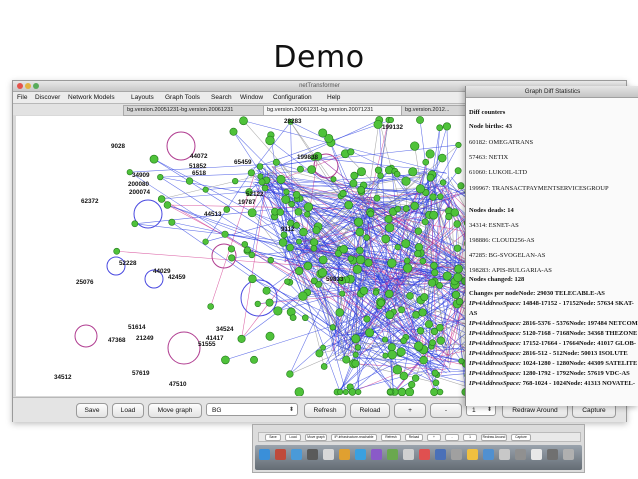 This screenshot has width=638, height=479. I want to click on menu-graph-tools: Graph Tools, so click(182, 97).